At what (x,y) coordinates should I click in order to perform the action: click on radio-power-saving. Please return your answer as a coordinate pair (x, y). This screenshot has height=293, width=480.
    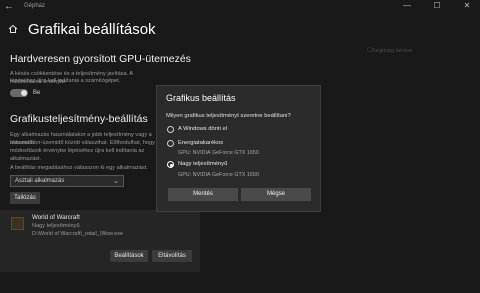
    Looking at the image, I should click on (170, 143).